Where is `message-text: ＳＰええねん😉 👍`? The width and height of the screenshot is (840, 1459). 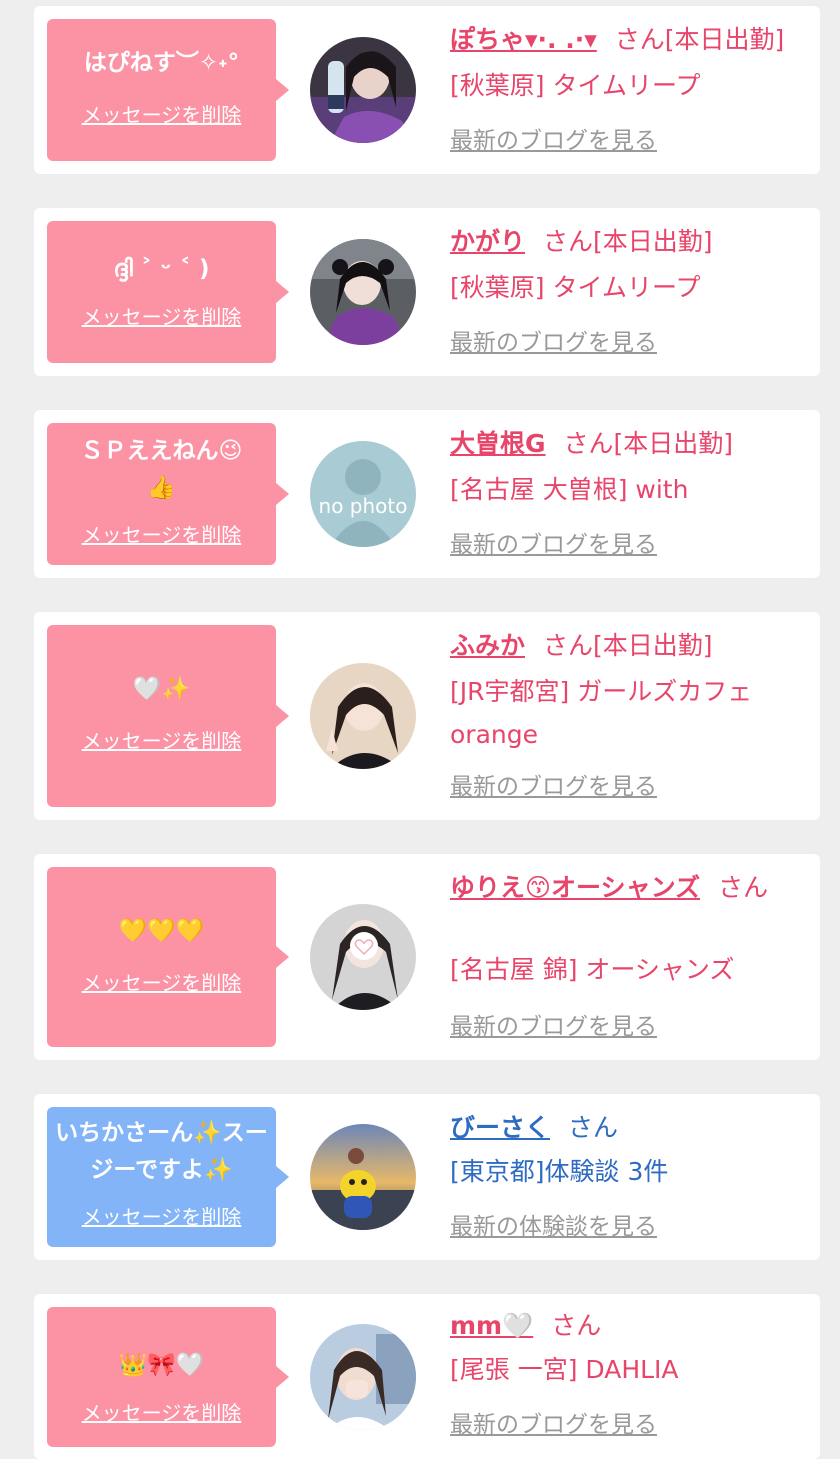
message-text: ＳＰええねん😉 👍 is located at coordinates (161, 469).